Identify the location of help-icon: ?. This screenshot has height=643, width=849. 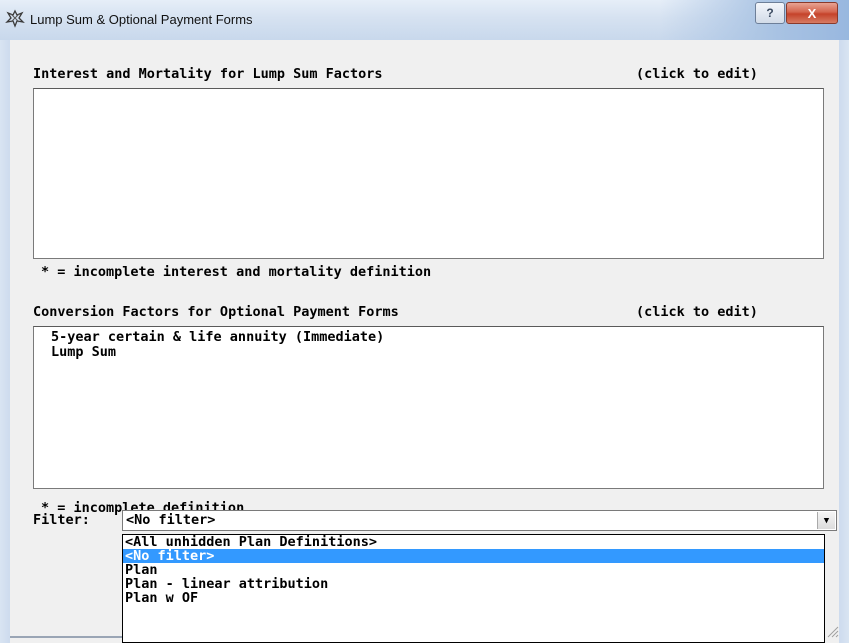
(770, 13).